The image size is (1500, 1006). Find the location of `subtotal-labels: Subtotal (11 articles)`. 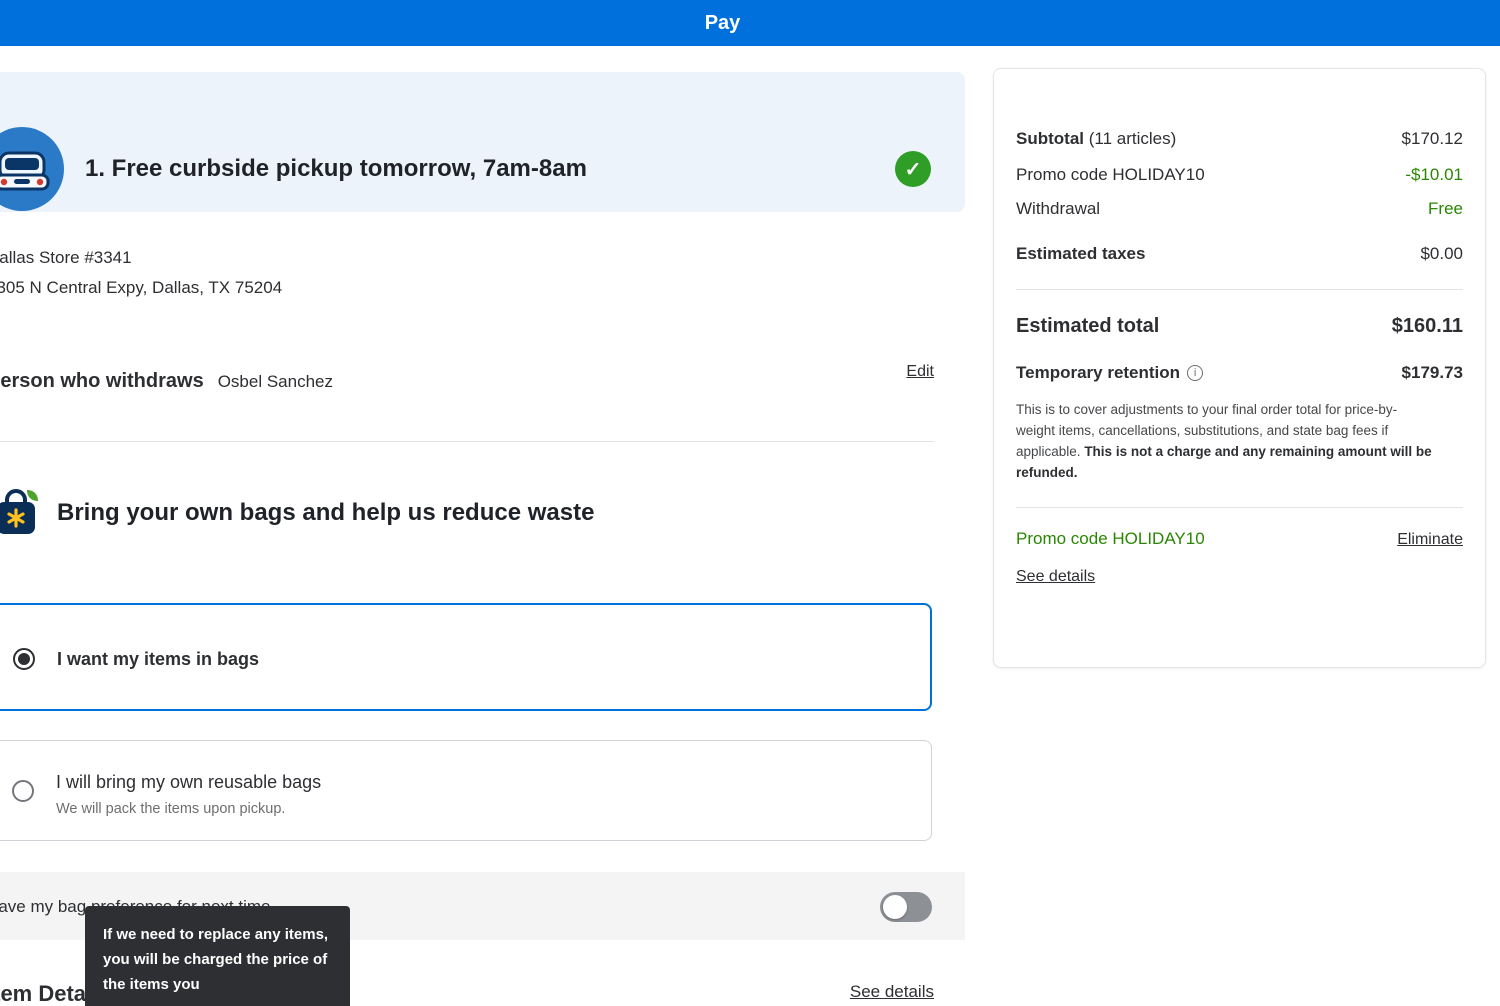

subtotal-labels: Subtotal (11 articles) is located at coordinates (1096, 139).